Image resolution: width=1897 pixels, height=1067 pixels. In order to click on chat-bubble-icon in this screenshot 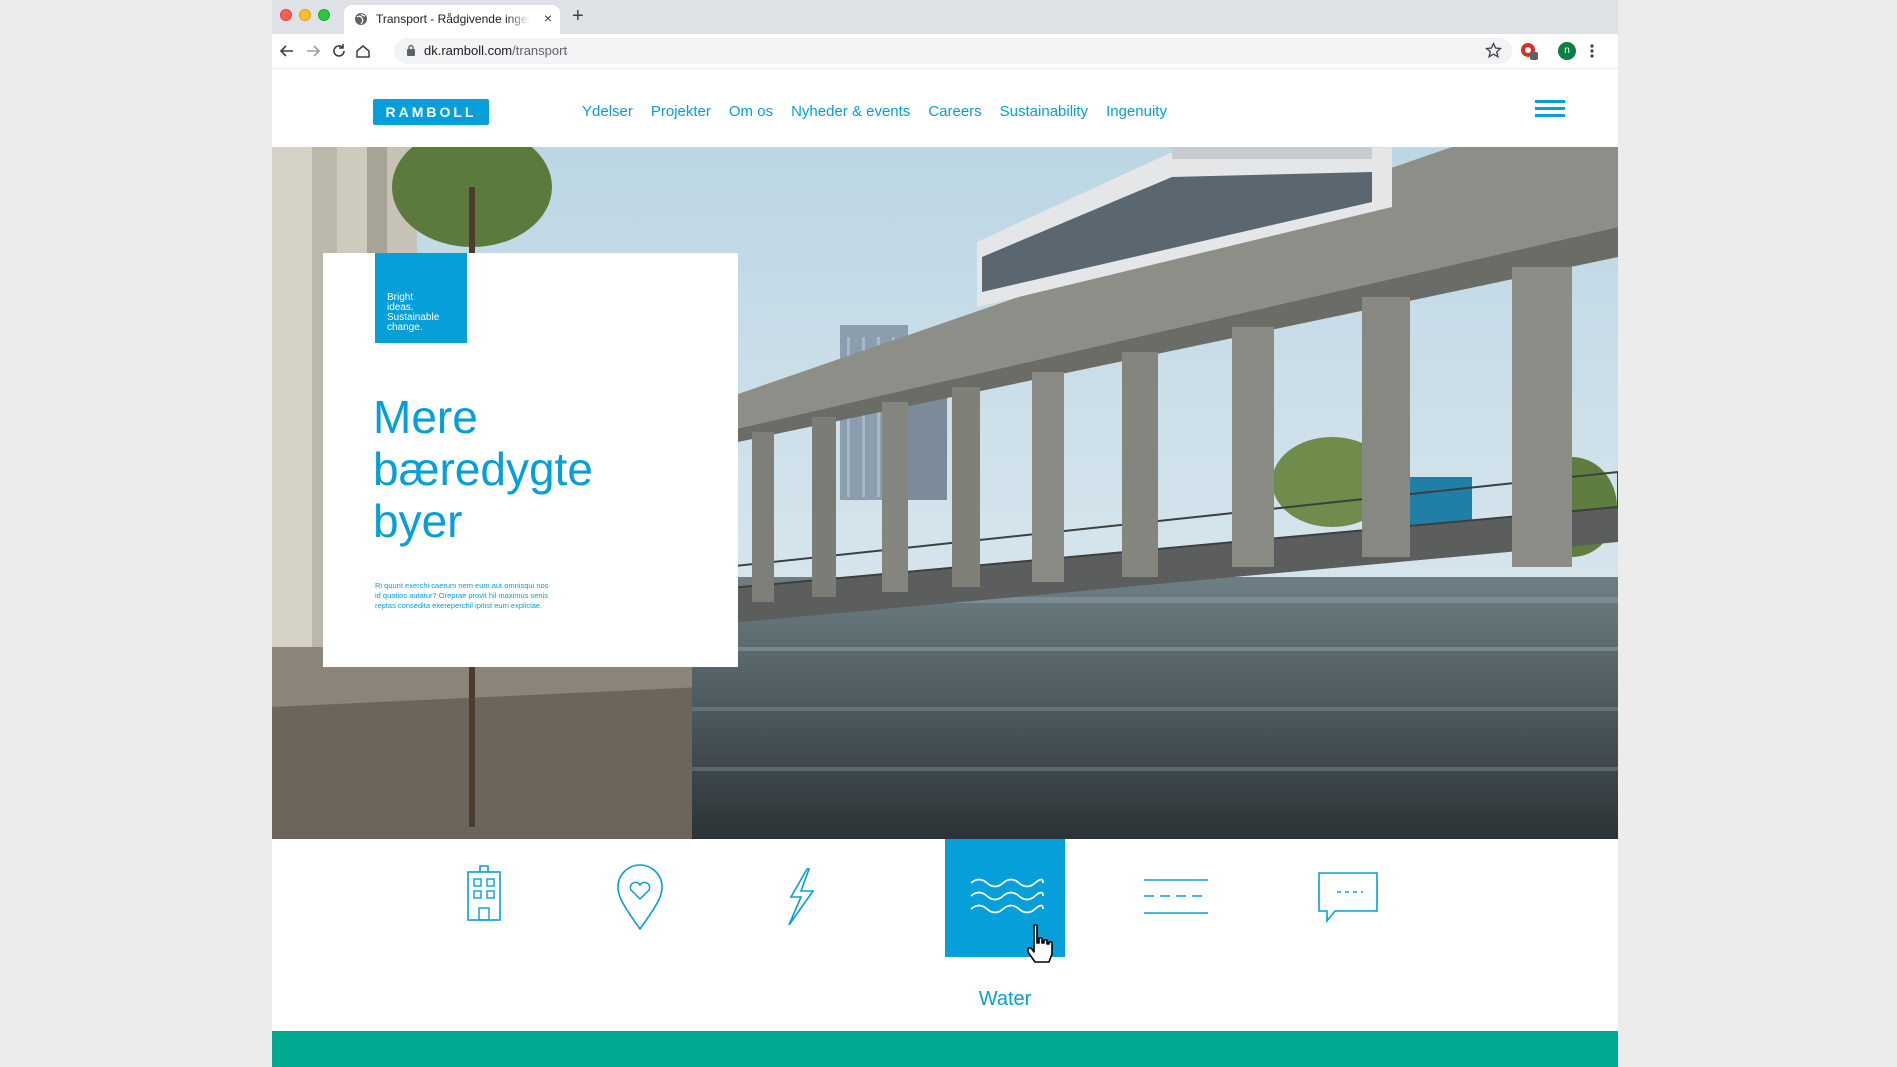, I will do `click(1348, 898)`.